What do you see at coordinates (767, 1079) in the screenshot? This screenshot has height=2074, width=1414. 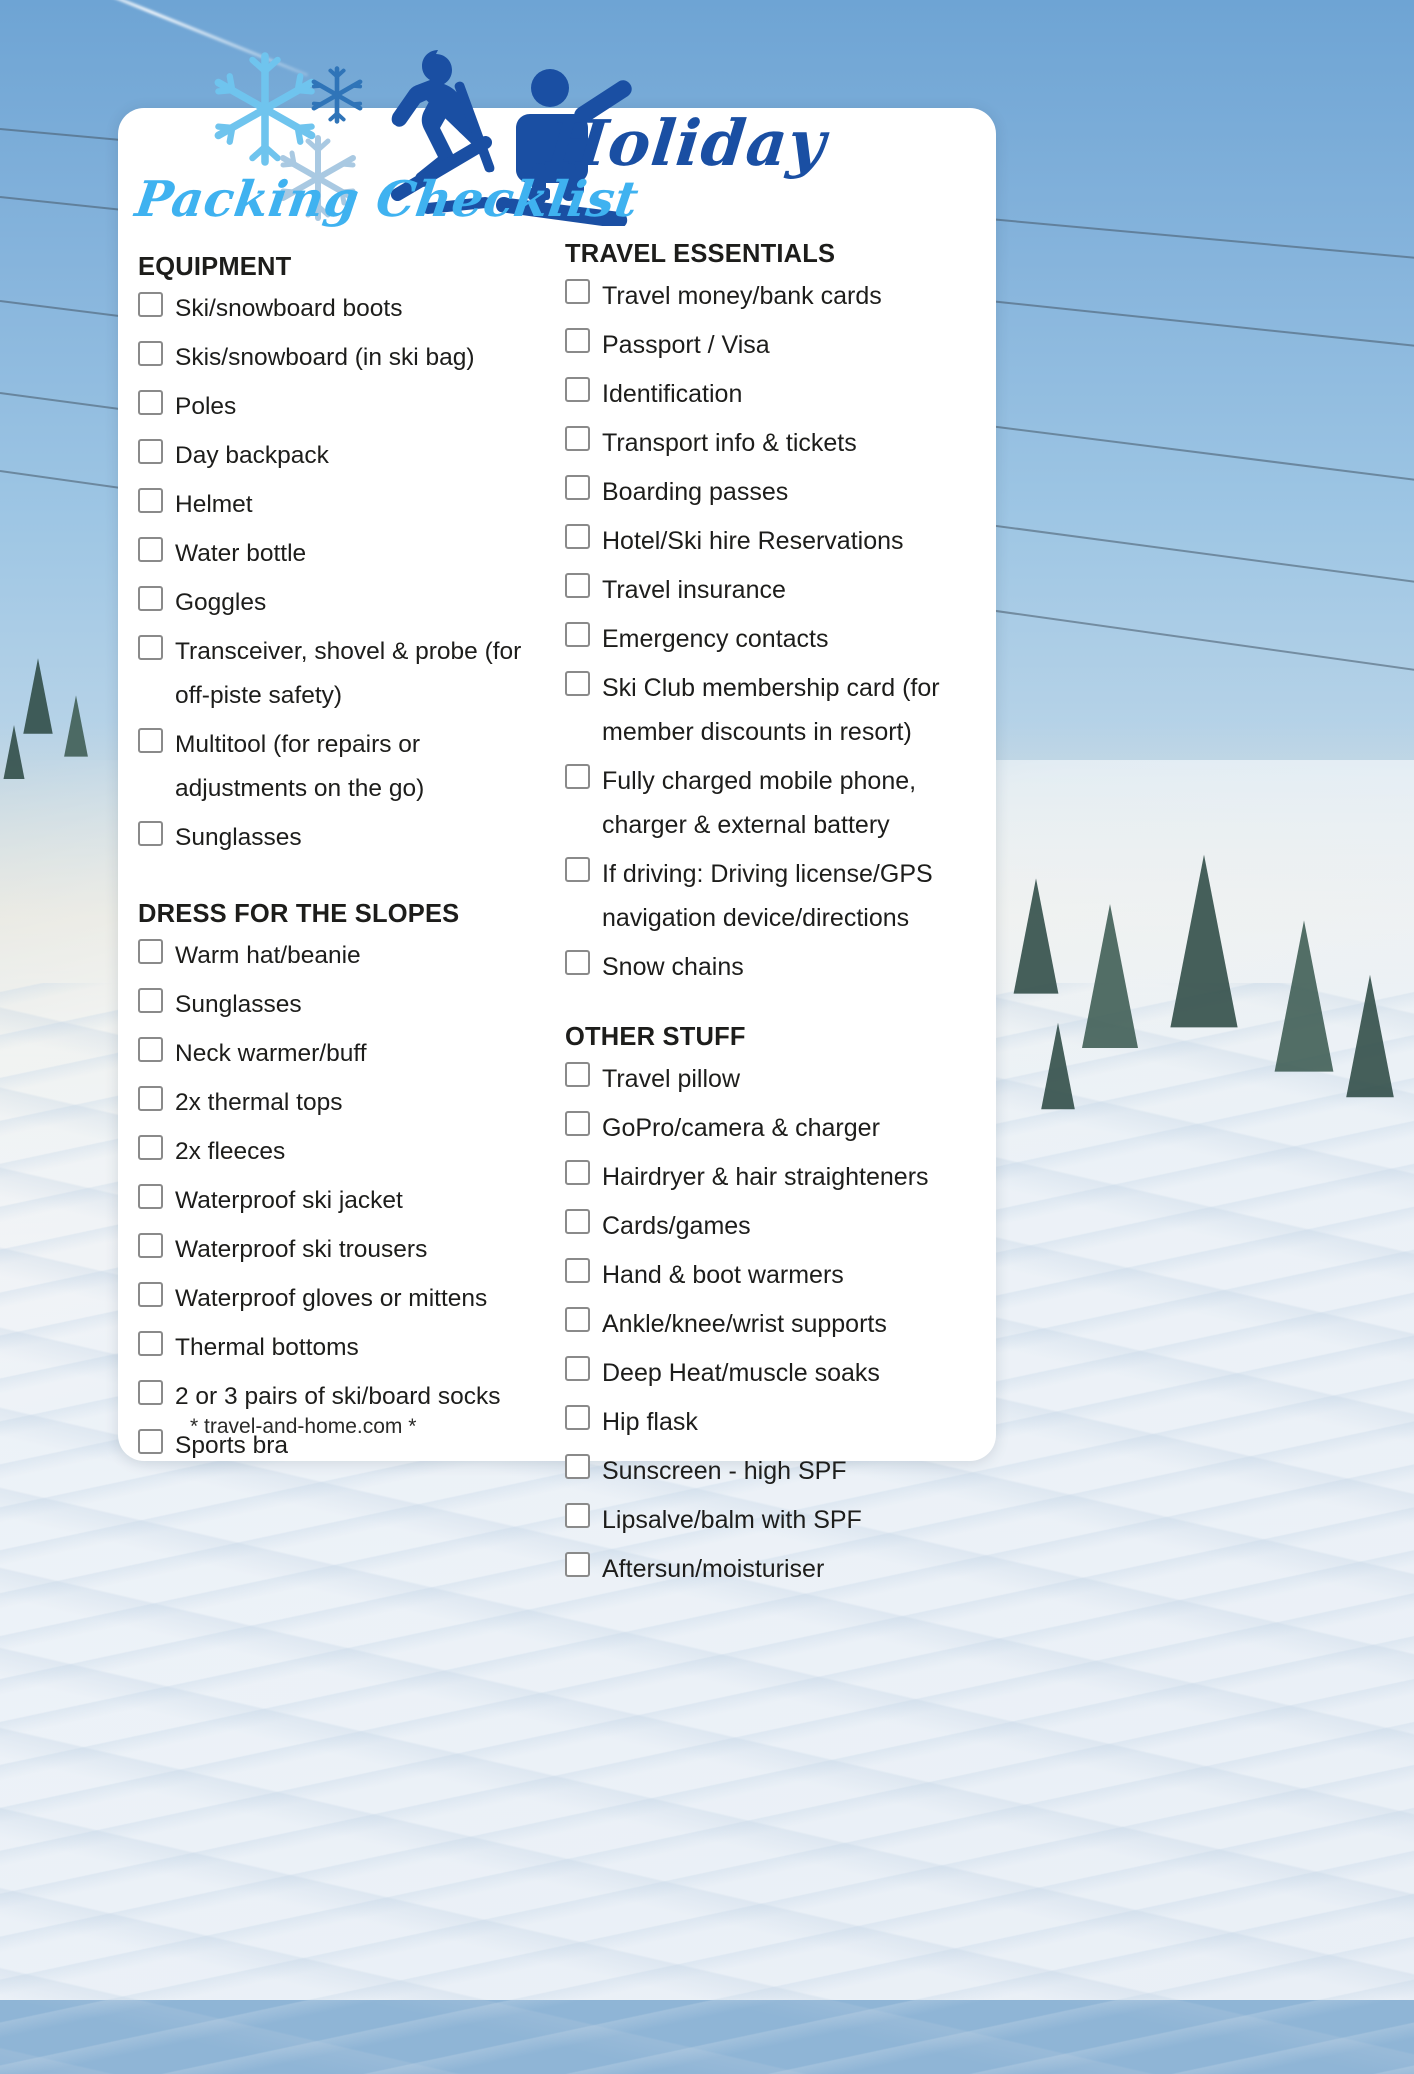 I see `list-item: Travel pillow` at bounding box center [767, 1079].